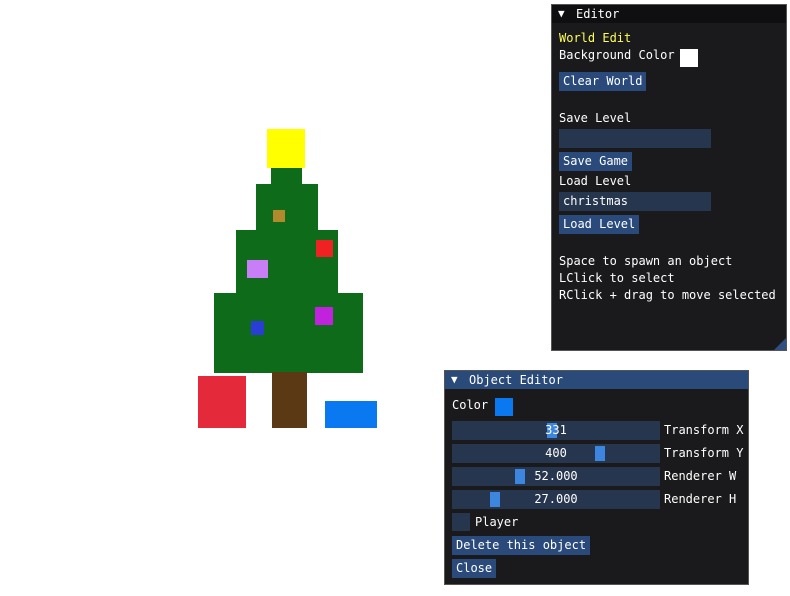 The image size is (790, 596). What do you see at coordinates (289, 400) in the screenshot?
I see `tree-trunk` at bounding box center [289, 400].